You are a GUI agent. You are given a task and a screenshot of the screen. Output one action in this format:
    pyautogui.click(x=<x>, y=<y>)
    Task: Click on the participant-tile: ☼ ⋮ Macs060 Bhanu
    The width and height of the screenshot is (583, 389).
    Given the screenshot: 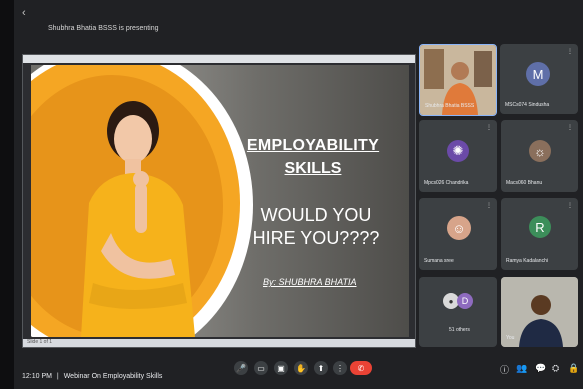 What is the action you would take?
    pyautogui.click(x=539, y=156)
    